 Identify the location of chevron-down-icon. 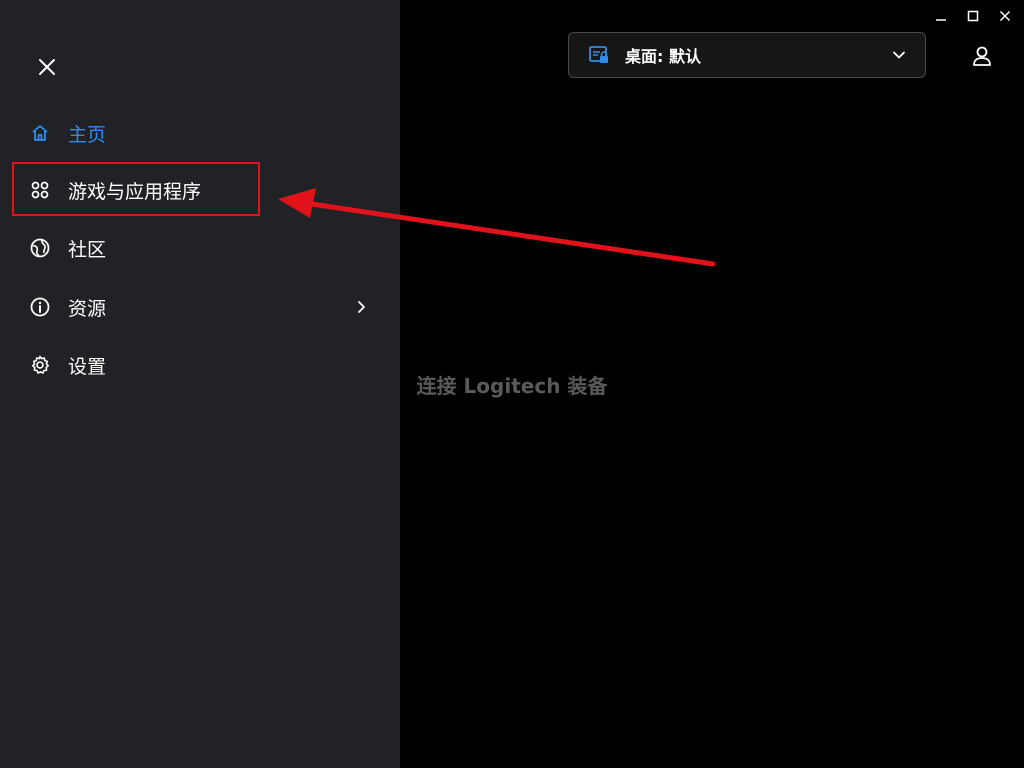
(899, 55).